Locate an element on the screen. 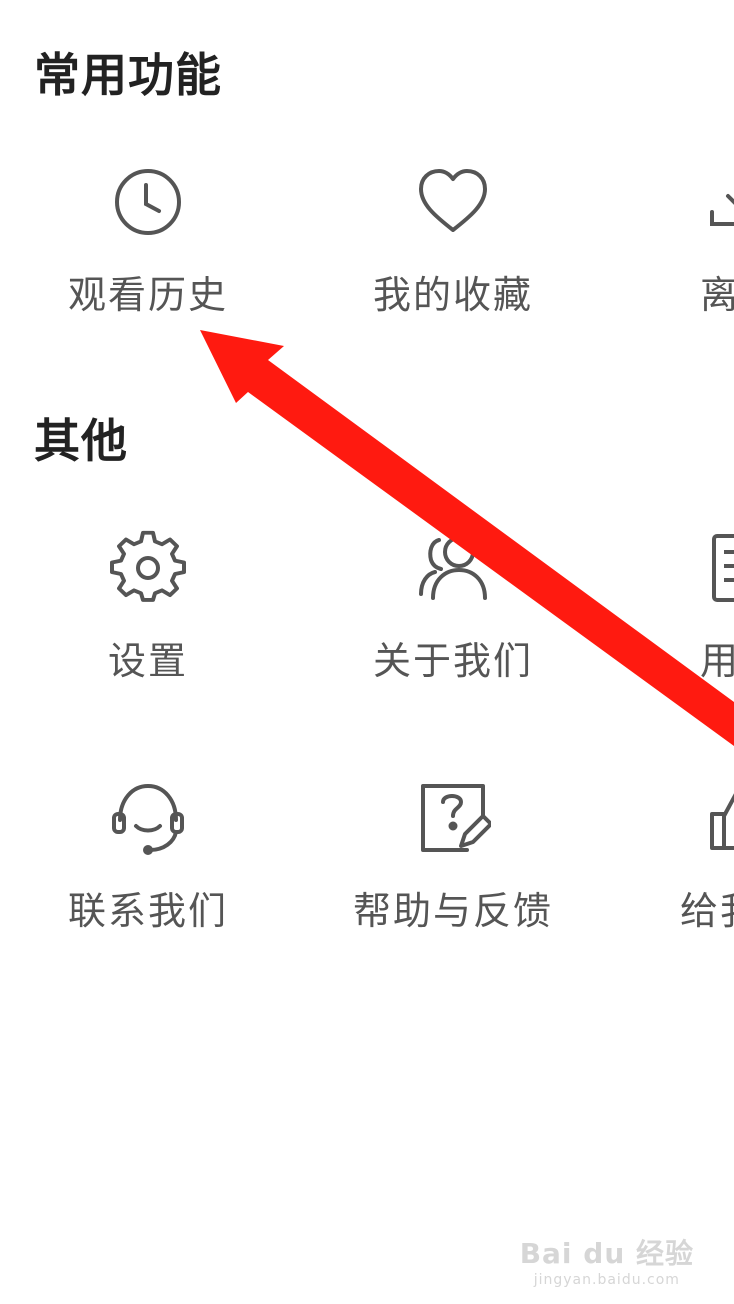 Image resolution: width=734 pixels, height=1304 pixels. tile-label: 联系我们 is located at coordinates (147, 911).